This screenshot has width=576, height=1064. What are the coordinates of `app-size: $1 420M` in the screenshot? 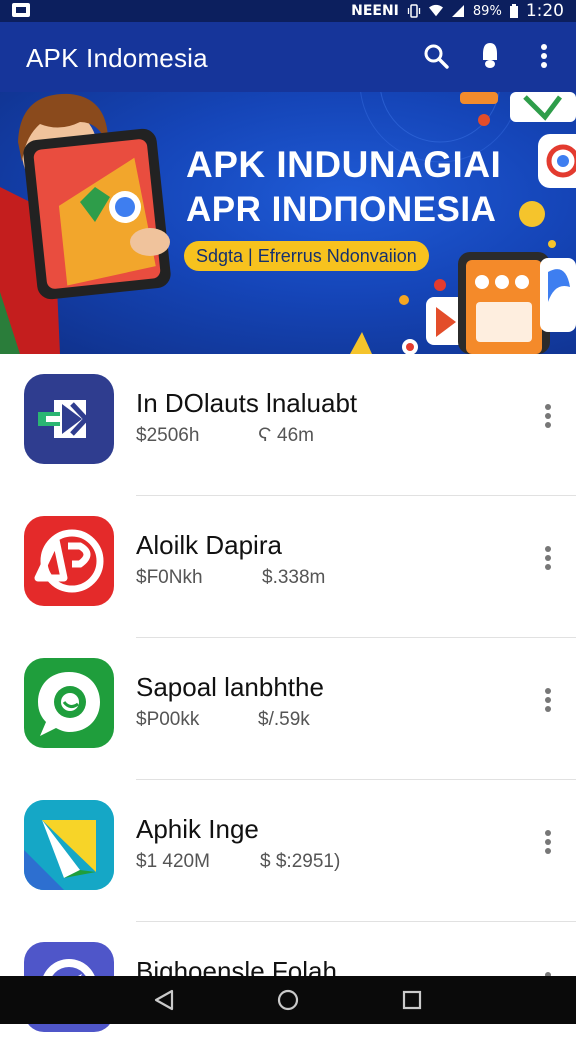 It's located at (173, 861).